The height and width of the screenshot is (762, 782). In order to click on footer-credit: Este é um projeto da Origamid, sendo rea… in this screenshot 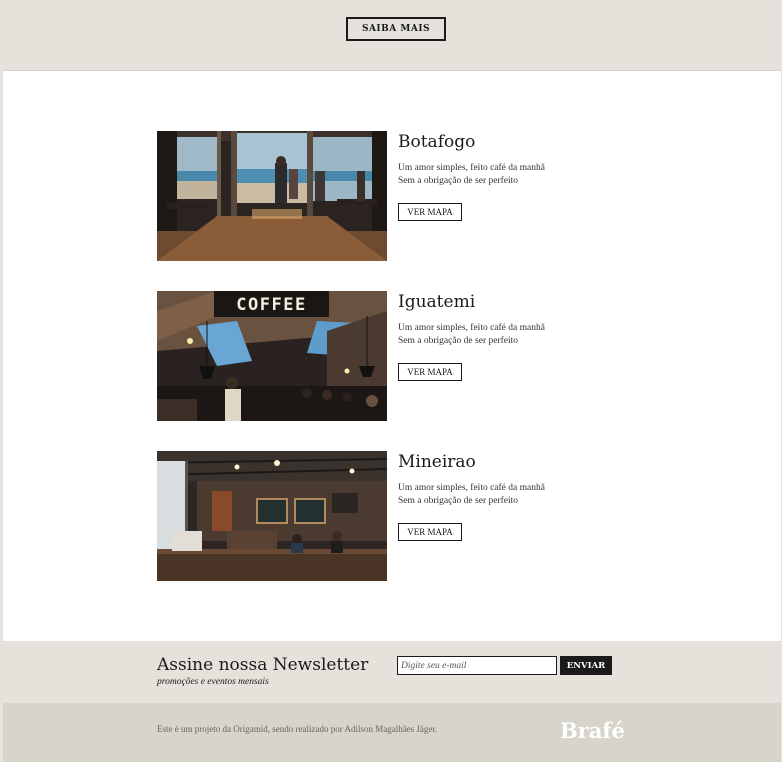, I will do `click(297, 729)`.